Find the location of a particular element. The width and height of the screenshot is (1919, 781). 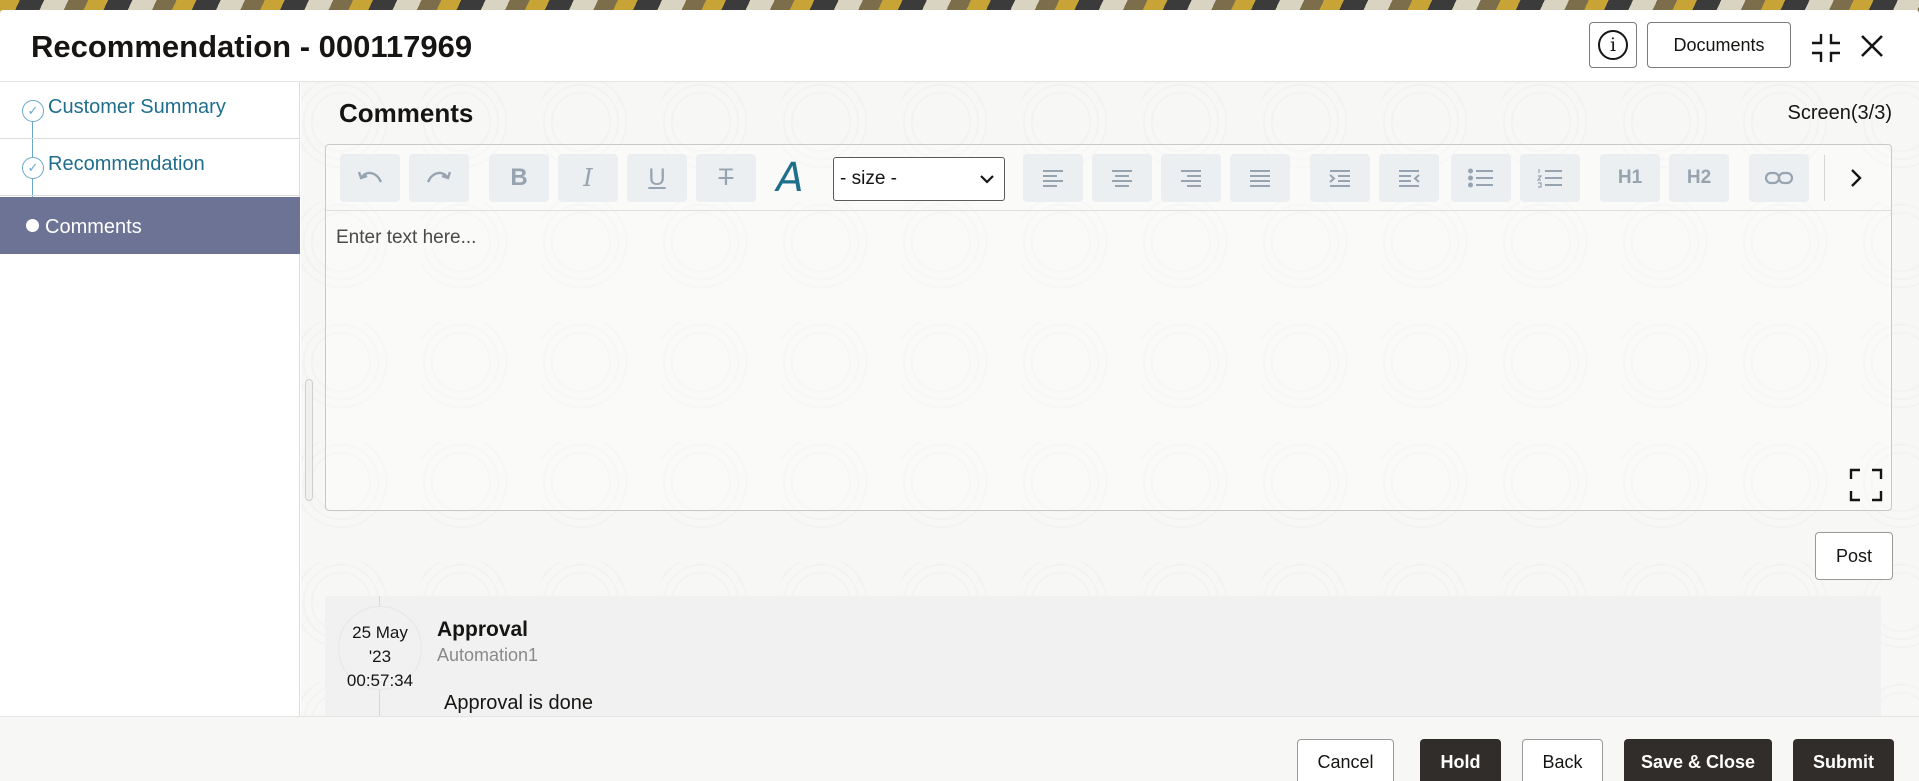

cancel-button: Cancel is located at coordinates (1345, 760).